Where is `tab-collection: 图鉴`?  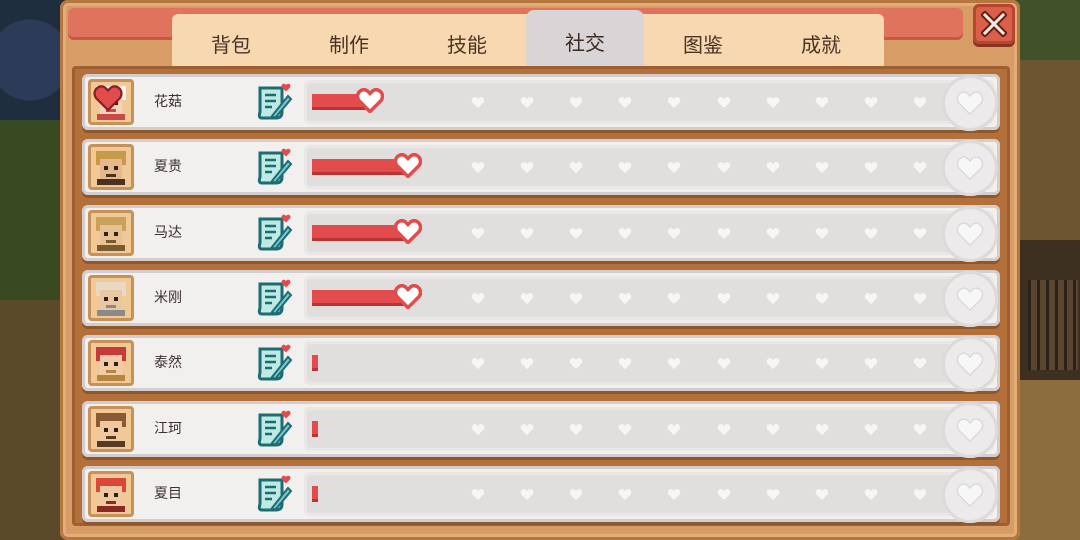 tab-collection: 图鉴 is located at coordinates (703, 44).